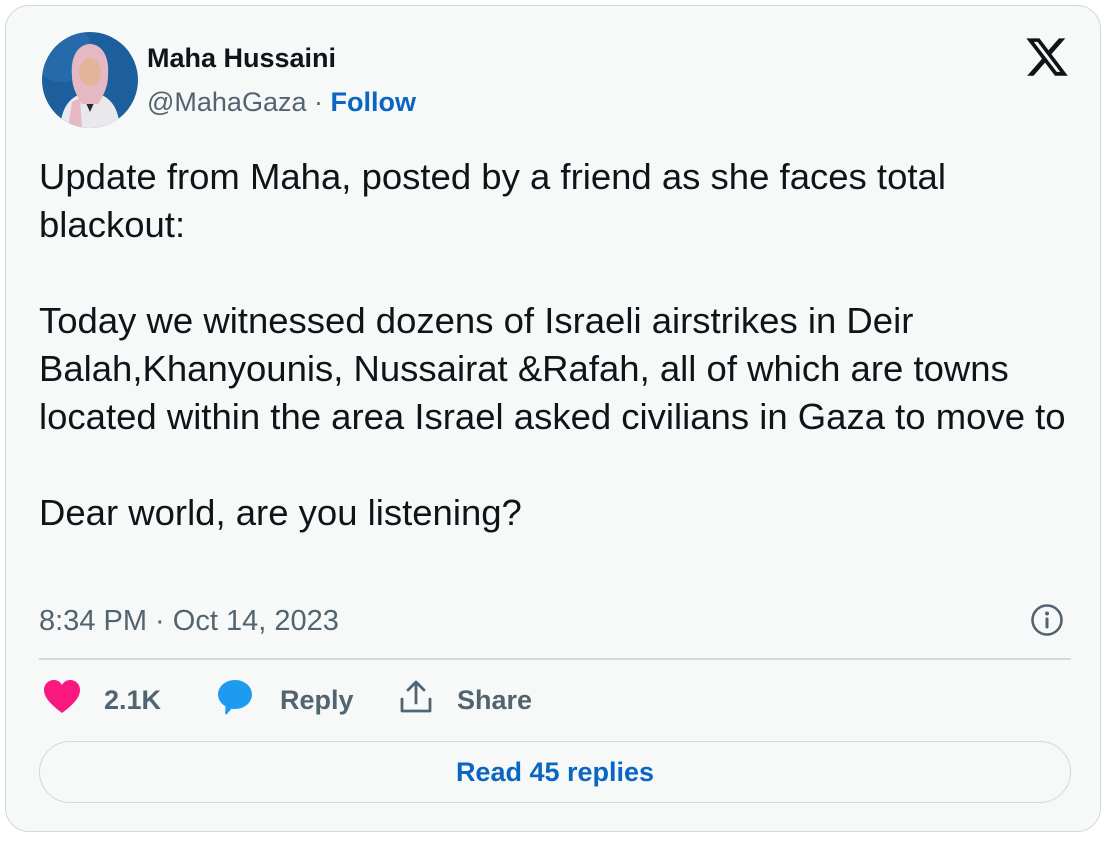 This screenshot has height=846, width=1114. What do you see at coordinates (90, 80) in the screenshot?
I see `avatar` at bounding box center [90, 80].